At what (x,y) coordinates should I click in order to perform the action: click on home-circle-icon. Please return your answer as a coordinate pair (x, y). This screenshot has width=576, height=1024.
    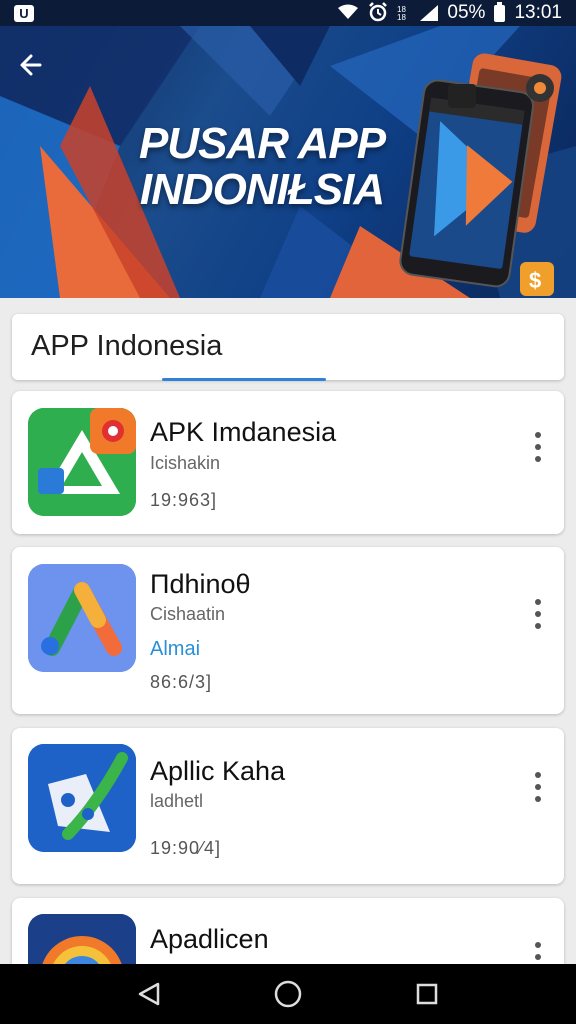
    Looking at the image, I should click on (288, 994).